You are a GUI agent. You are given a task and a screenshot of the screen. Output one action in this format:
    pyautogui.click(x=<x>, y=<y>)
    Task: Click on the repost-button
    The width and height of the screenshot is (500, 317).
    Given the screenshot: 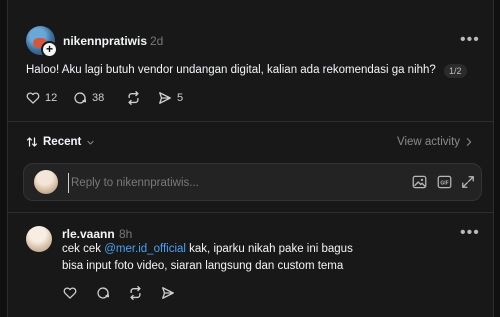 What is the action you would take?
    pyautogui.click(x=133, y=98)
    